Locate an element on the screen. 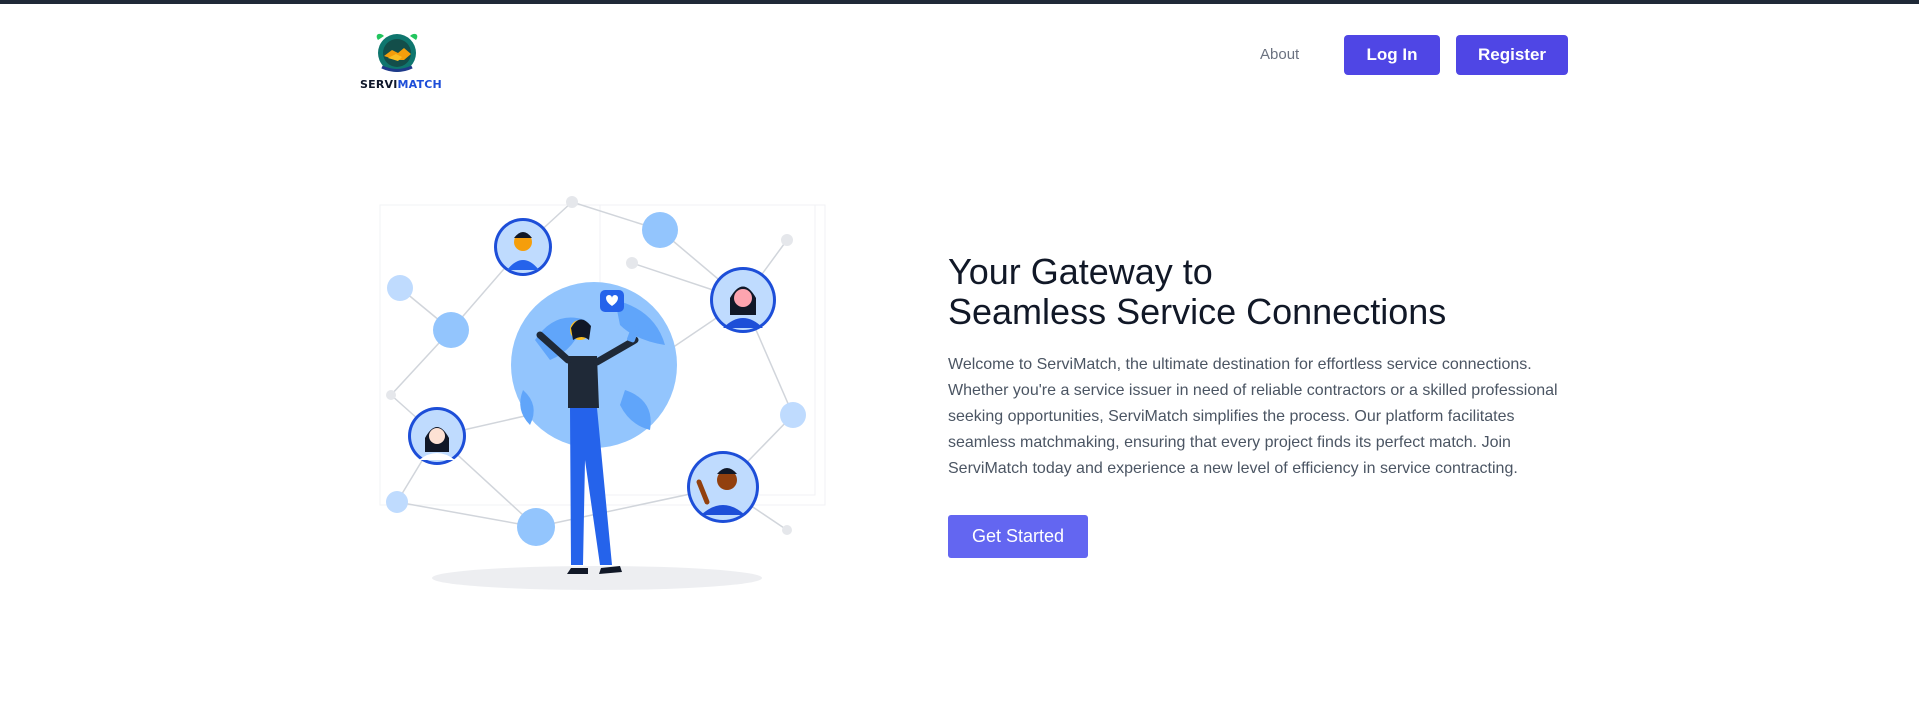  browser-top-border is located at coordinates (959, 2).